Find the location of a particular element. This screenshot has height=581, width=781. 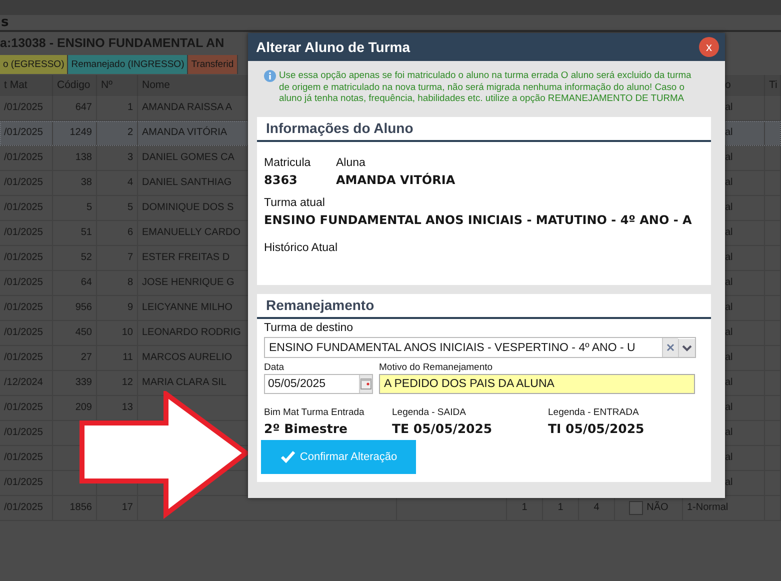

field-label: Motivo do Remanejamento is located at coordinates (436, 368).